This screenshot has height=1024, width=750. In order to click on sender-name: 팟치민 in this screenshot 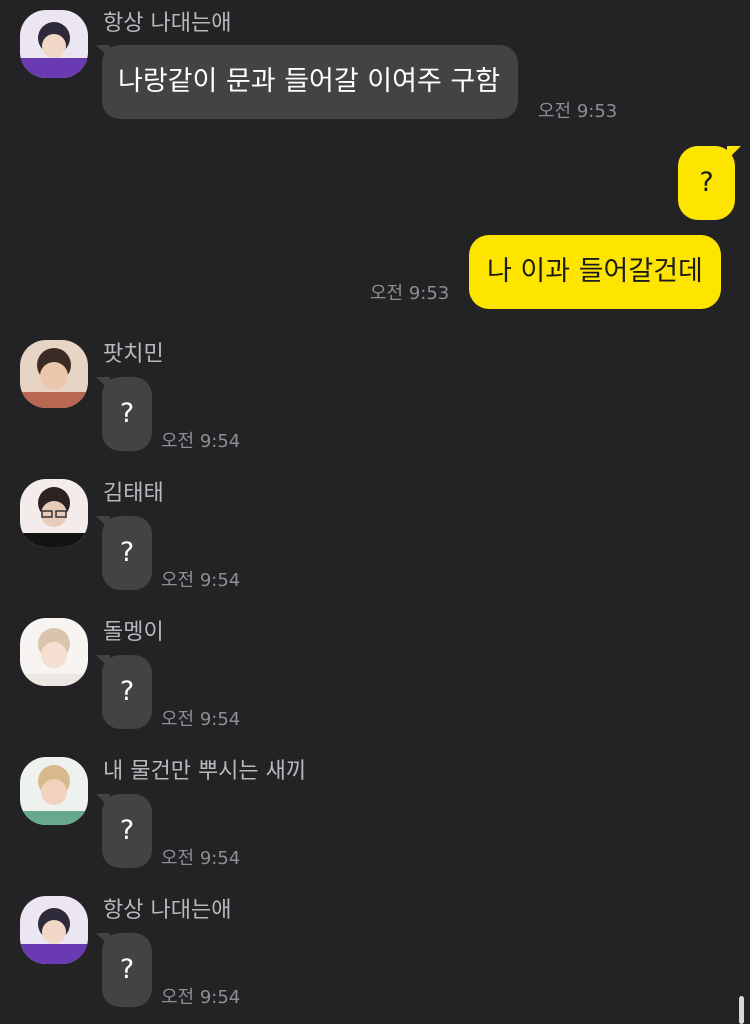, I will do `click(133, 354)`.